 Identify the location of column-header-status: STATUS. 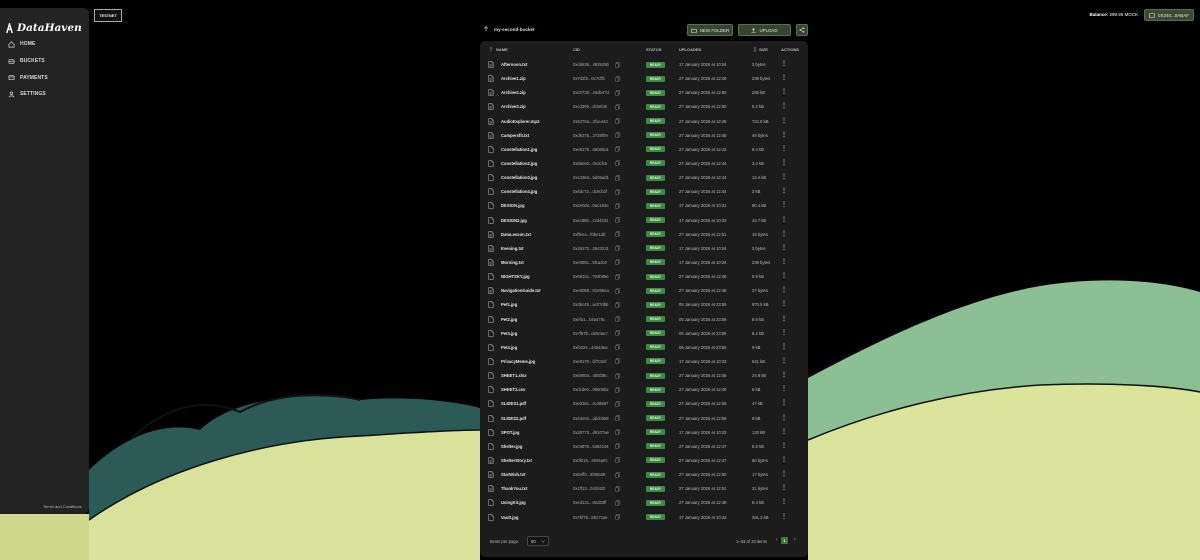
(653, 49).